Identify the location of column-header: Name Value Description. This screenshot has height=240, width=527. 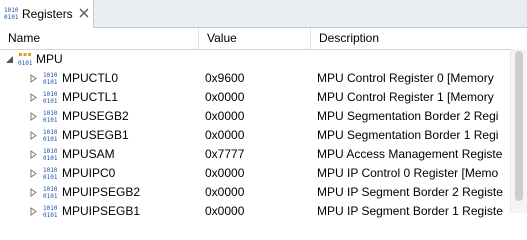
(263, 39).